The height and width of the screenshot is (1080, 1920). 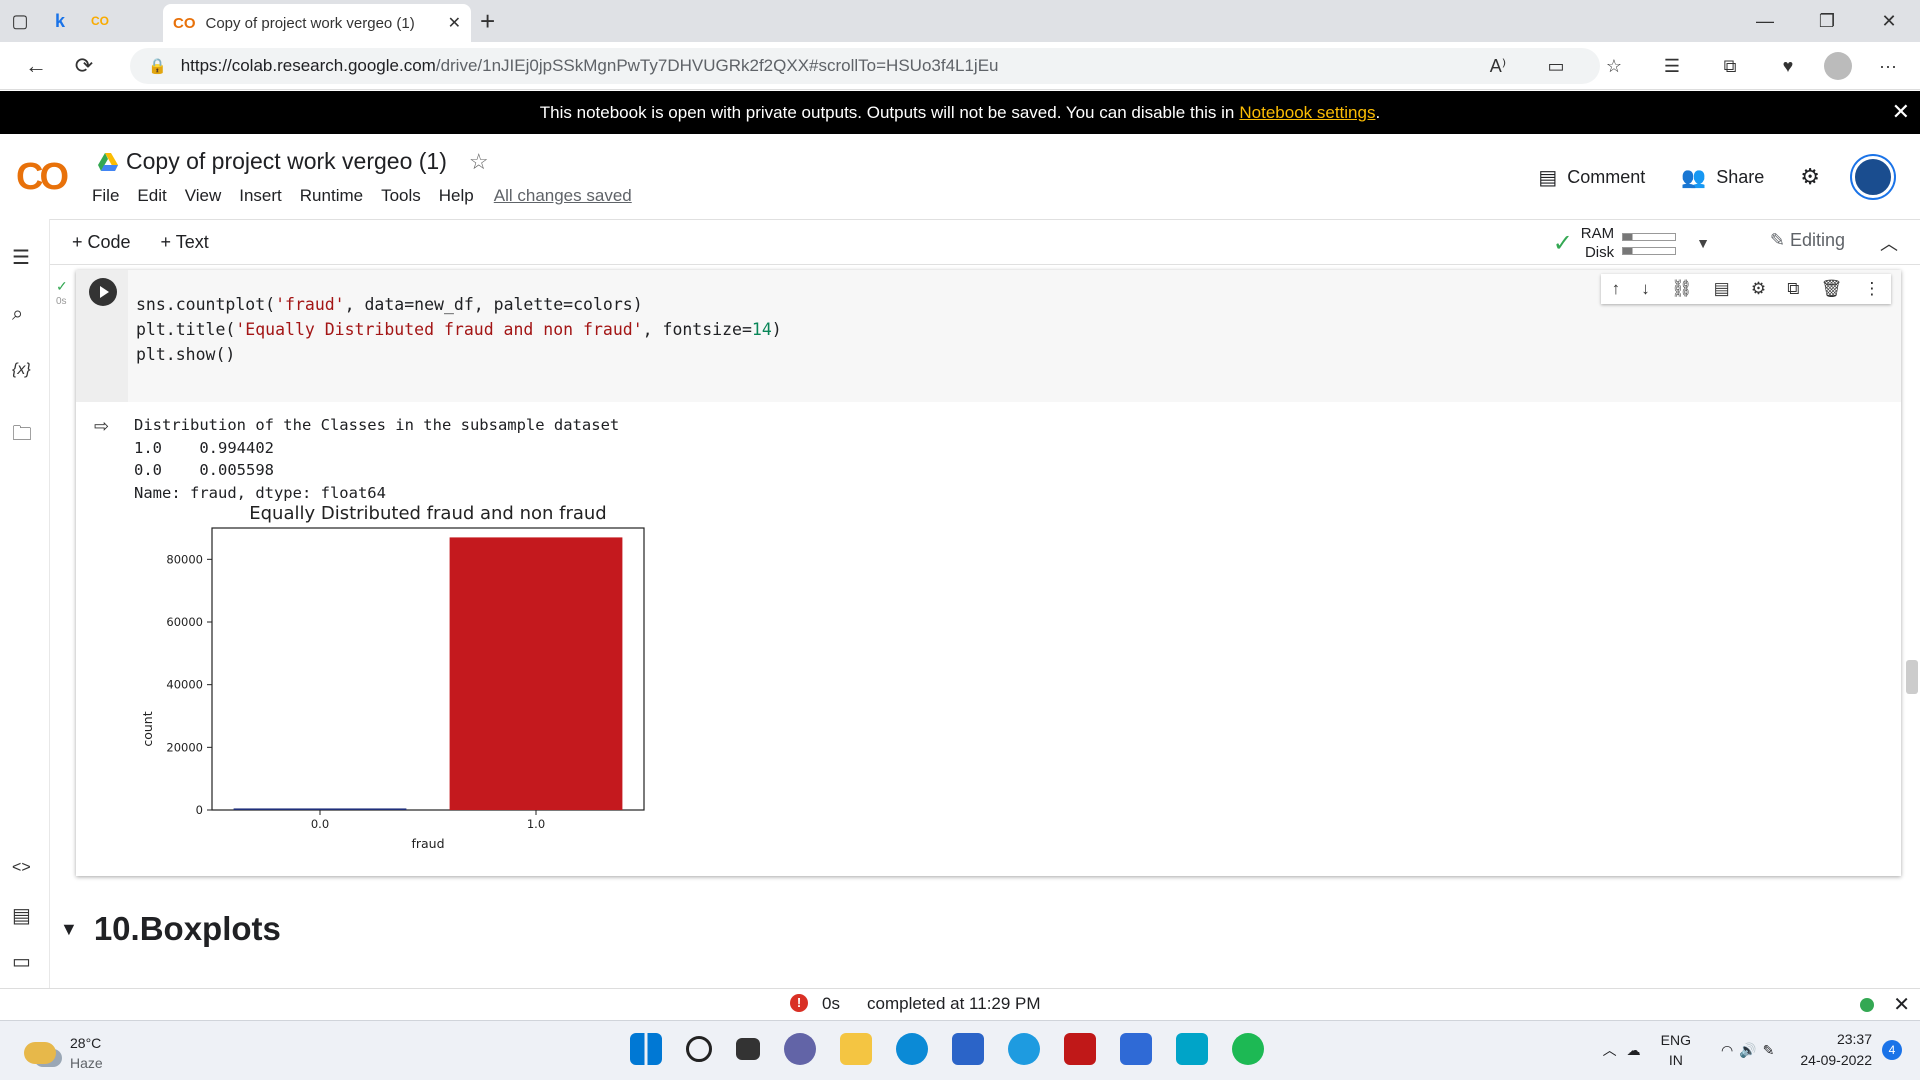 What do you see at coordinates (22, 436) in the screenshot?
I see `folder-icon: 🗀` at bounding box center [22, 436].